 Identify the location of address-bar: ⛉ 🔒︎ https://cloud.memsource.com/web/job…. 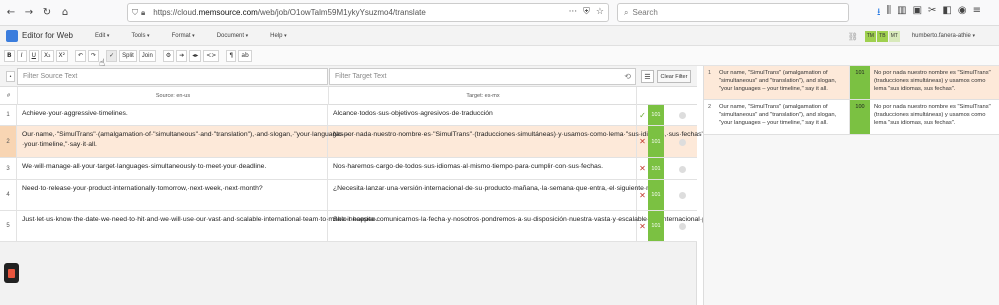
(368, 12).